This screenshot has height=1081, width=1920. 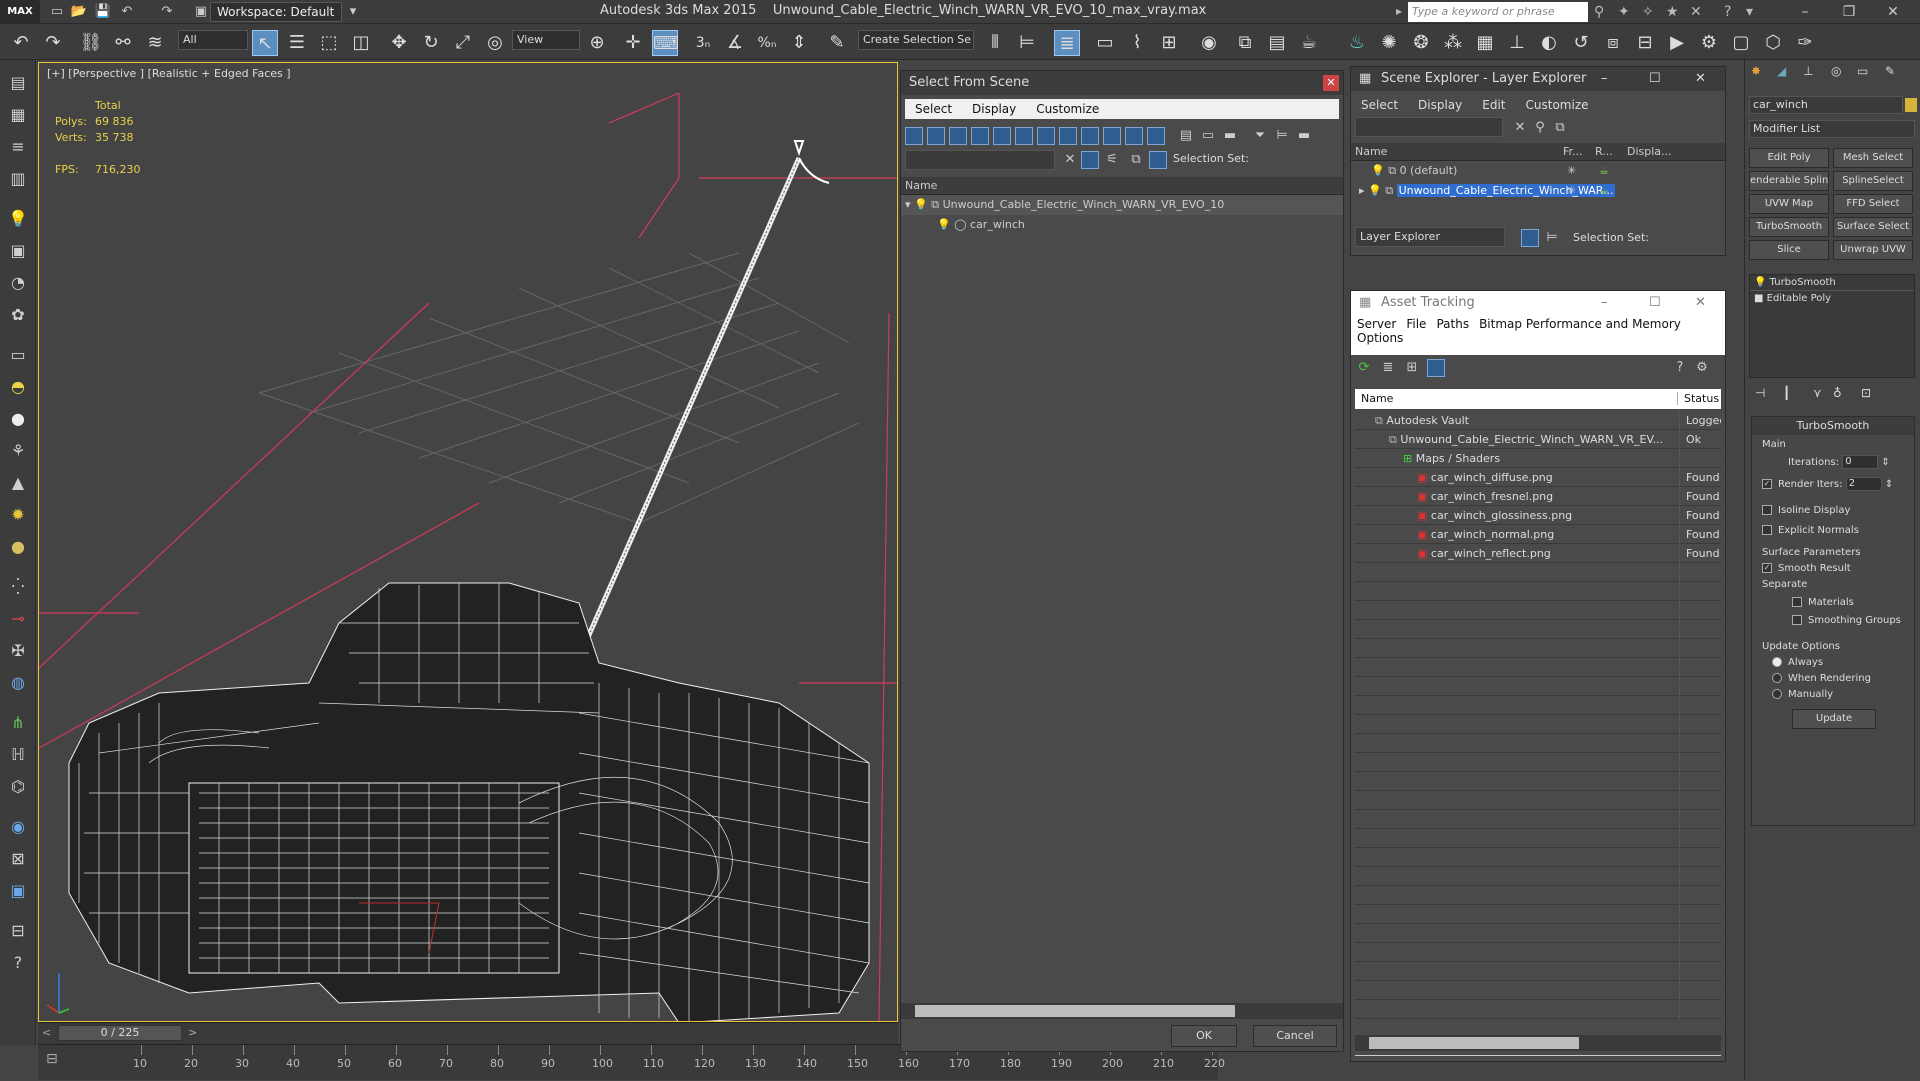 I want to click on asset-row: ▣ car_winch_reflect.png Found, so click(x=1538, y=553).